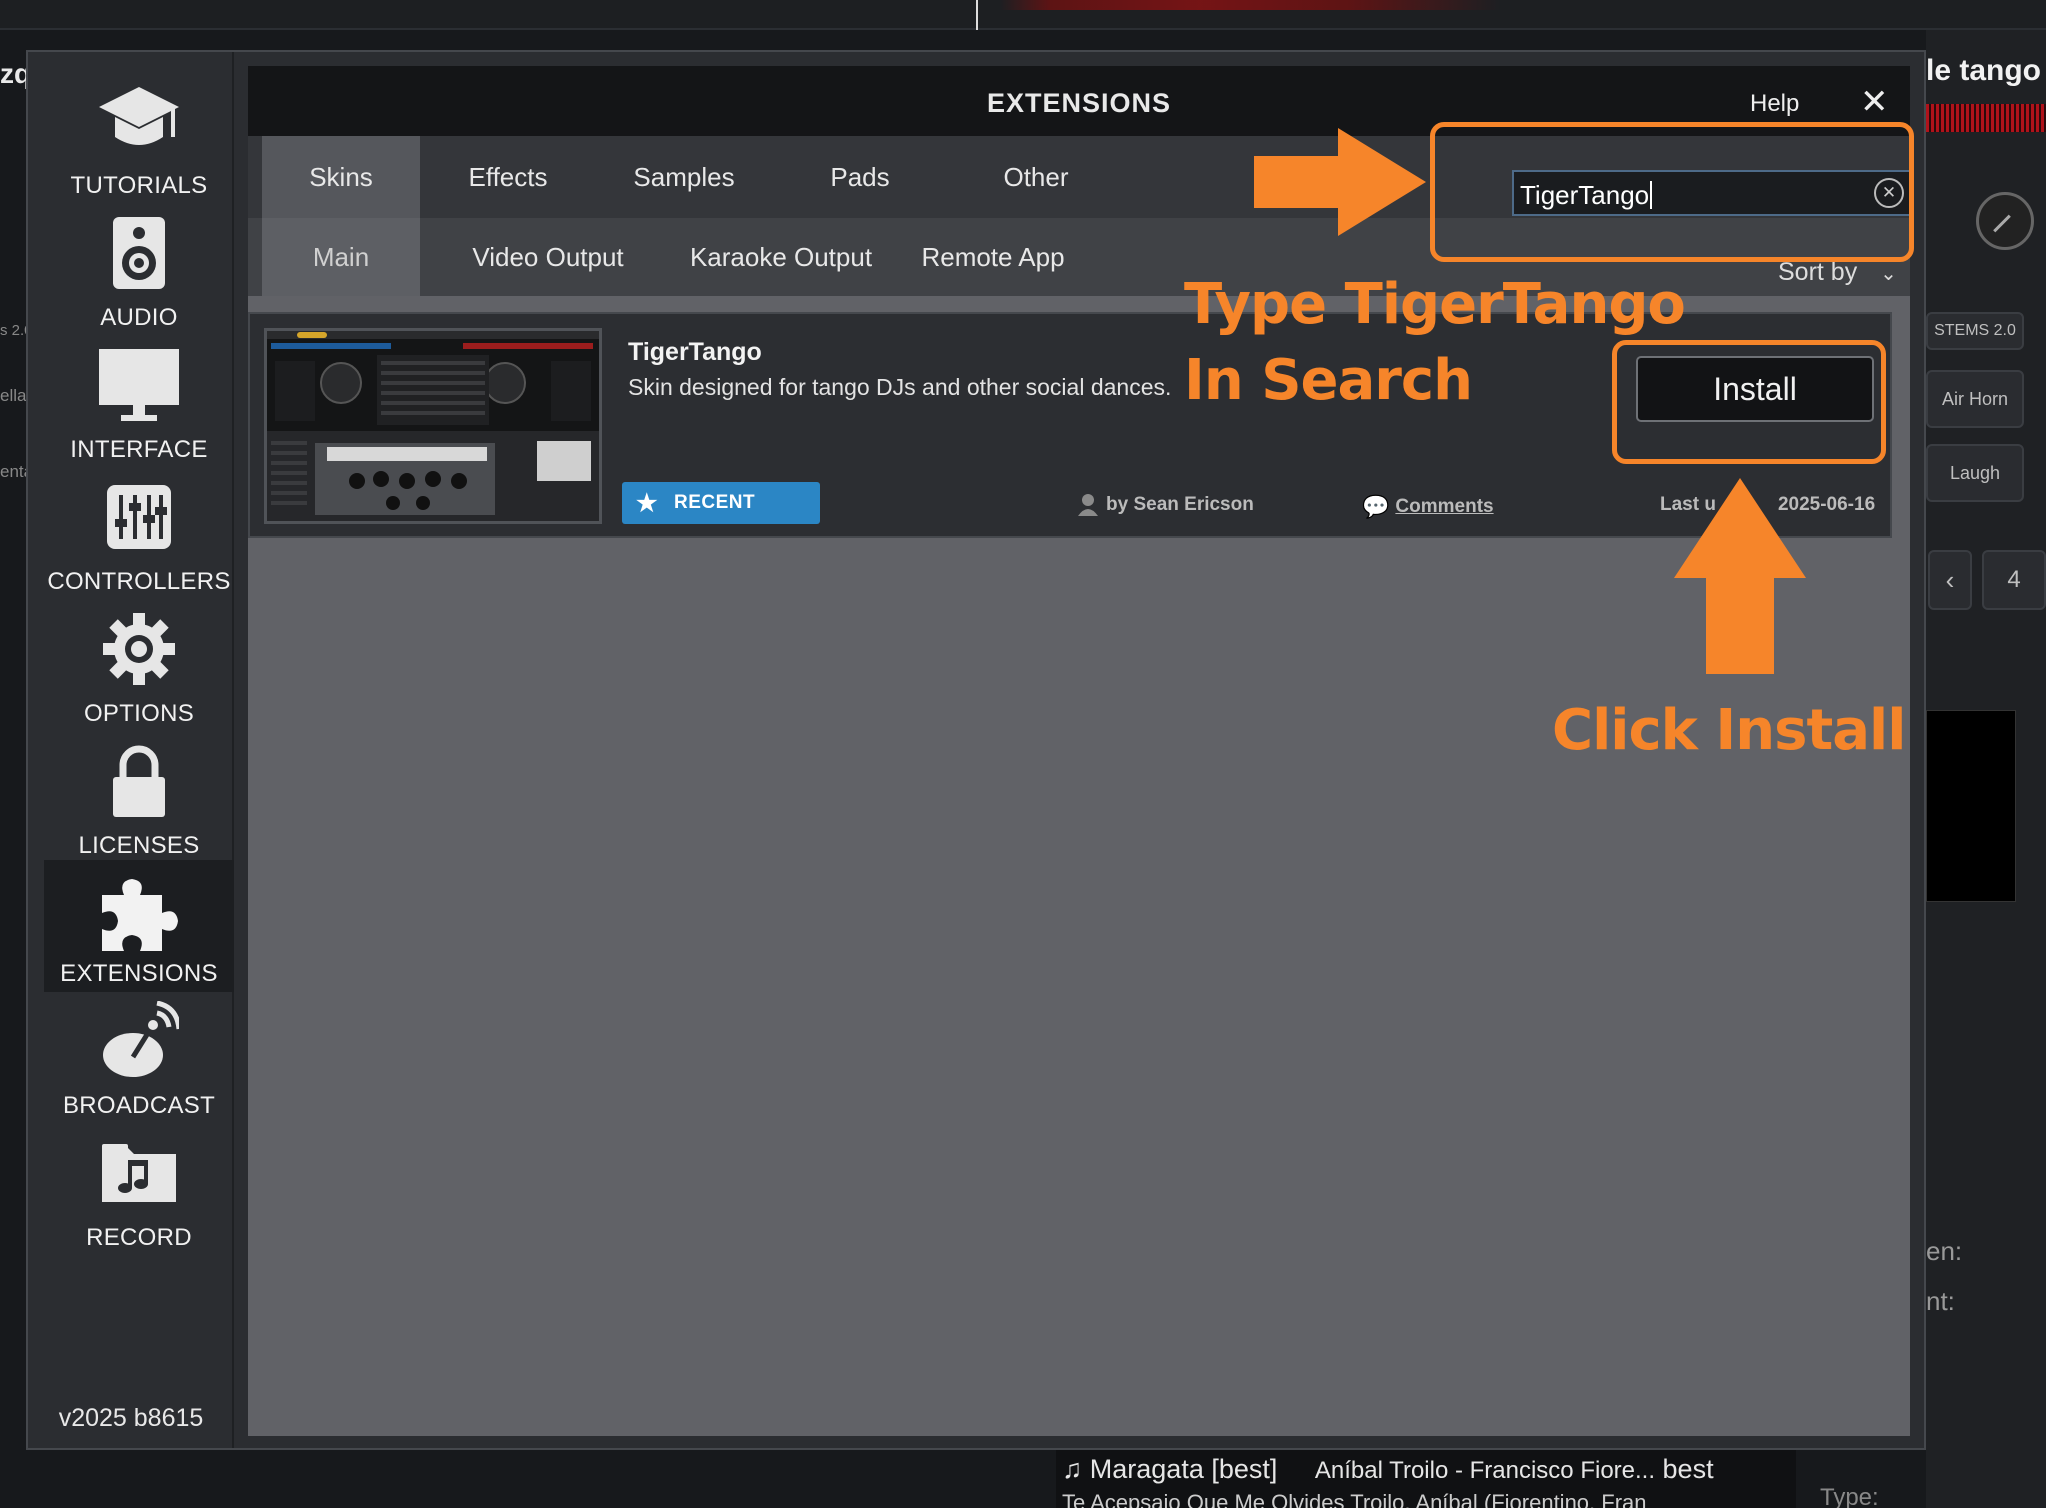 Image resolution: width=2046 pixels, height=1508 pixels. I want to click on tab-karaoke-output: Karaoke Output, so click(781, 257).